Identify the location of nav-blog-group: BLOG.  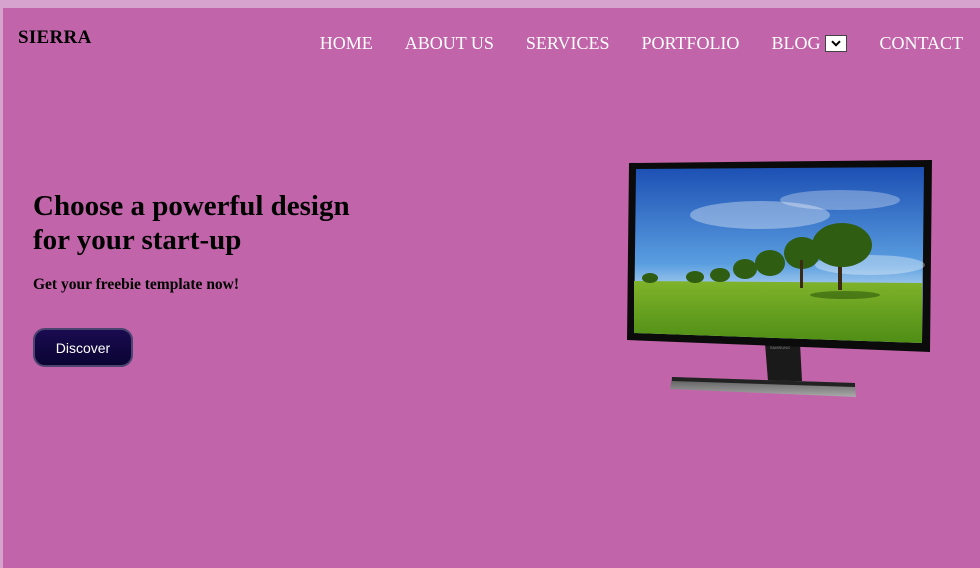
(809, 43).